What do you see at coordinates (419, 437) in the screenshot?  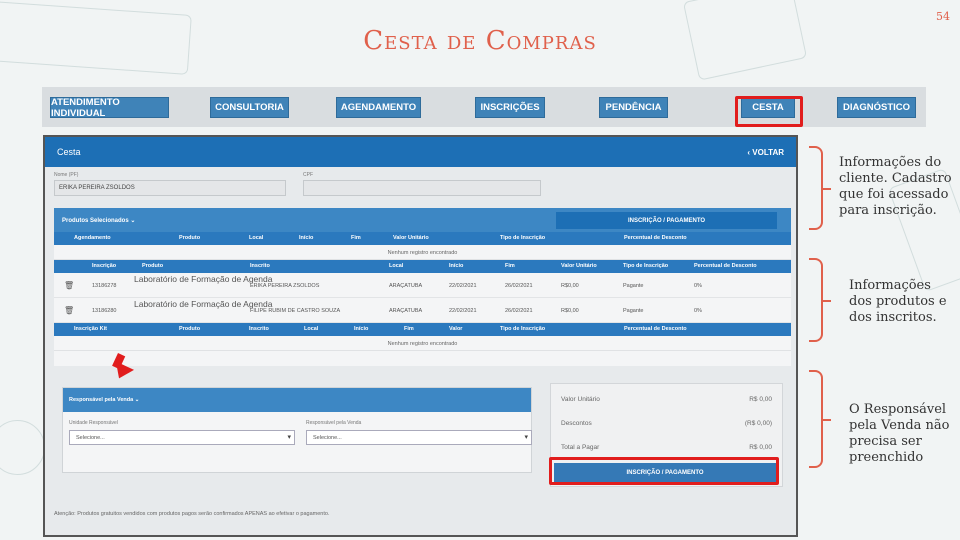 I see `seller-select: Selecione... ▾` at bounding box center [419, 437].